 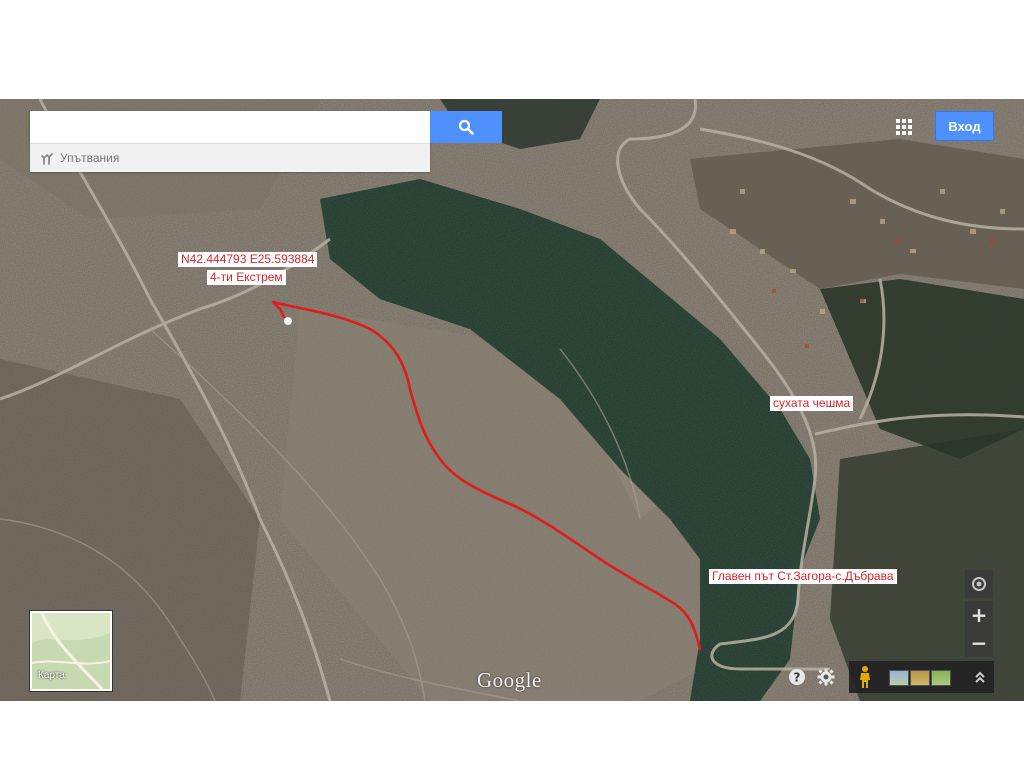 I want to click on search-icon, so click(x=466, y=127).